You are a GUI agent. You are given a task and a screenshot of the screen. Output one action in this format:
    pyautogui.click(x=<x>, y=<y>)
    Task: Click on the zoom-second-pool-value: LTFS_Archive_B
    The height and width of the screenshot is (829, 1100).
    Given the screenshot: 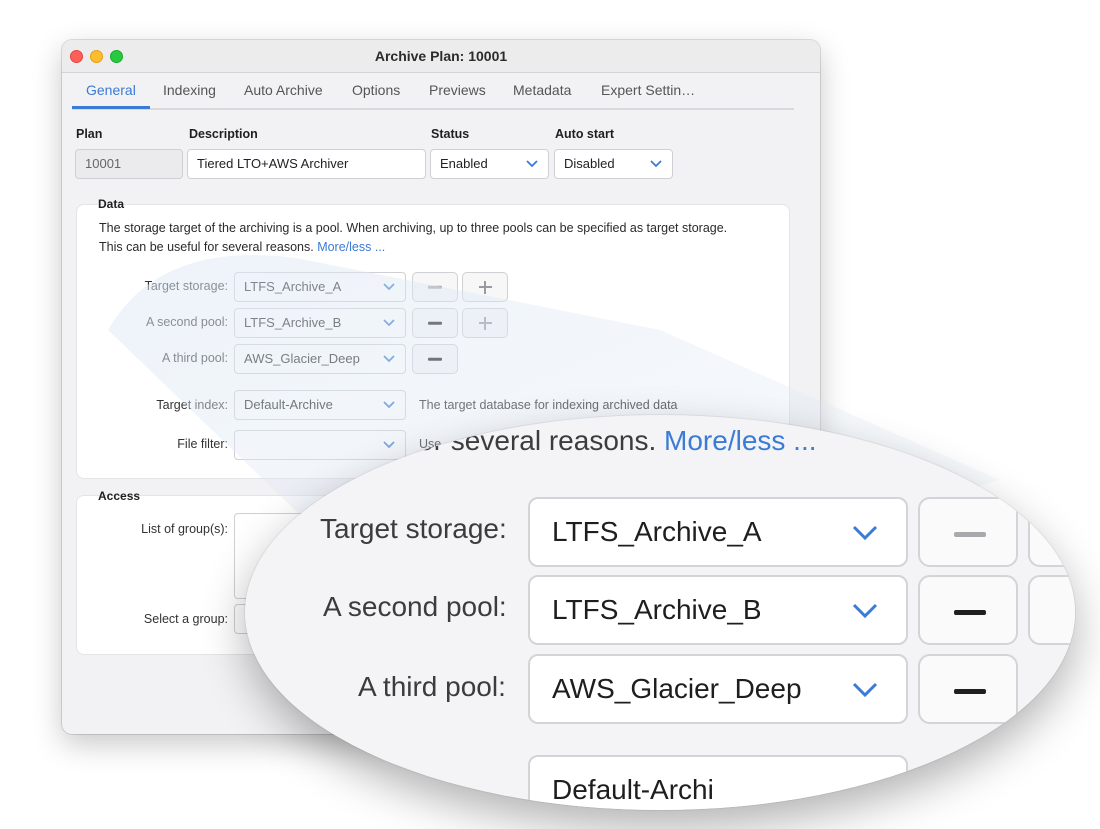 What is the action you would take?
    pyautogui.click(x=657, y=609)
    